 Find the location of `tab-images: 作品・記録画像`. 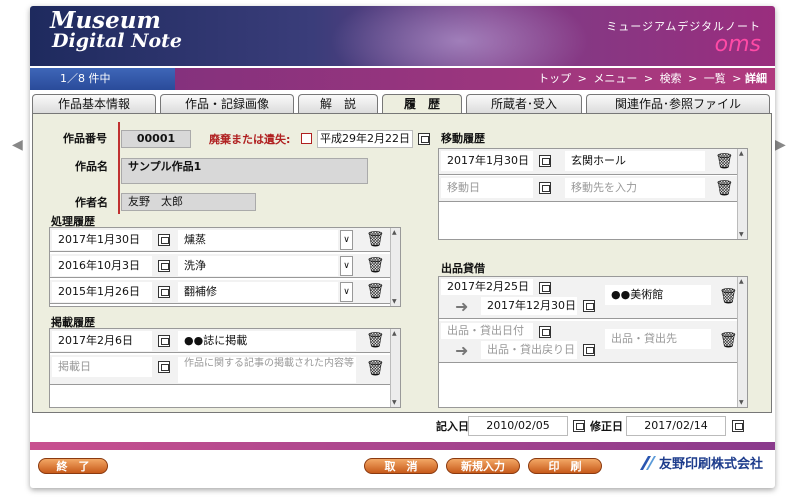

tab-images: 作品・記録画像 is located at coordinates (227, 104).